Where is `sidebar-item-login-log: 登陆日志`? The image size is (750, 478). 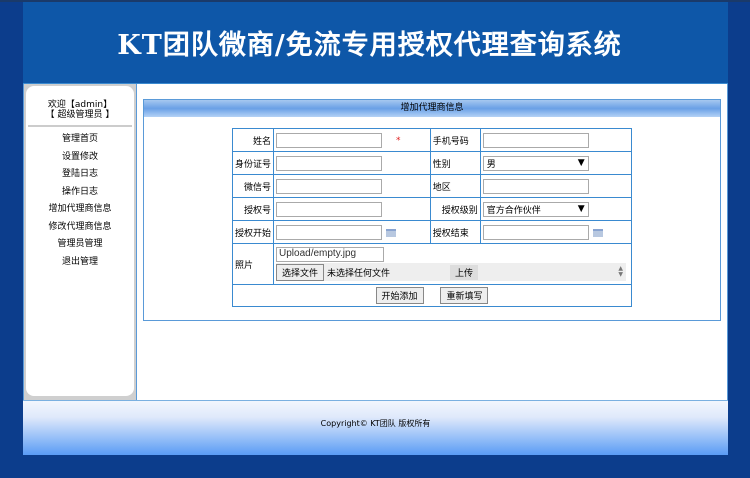
sidebar-item-login-log: 登陆日志 is located at coordinates (80, 175).